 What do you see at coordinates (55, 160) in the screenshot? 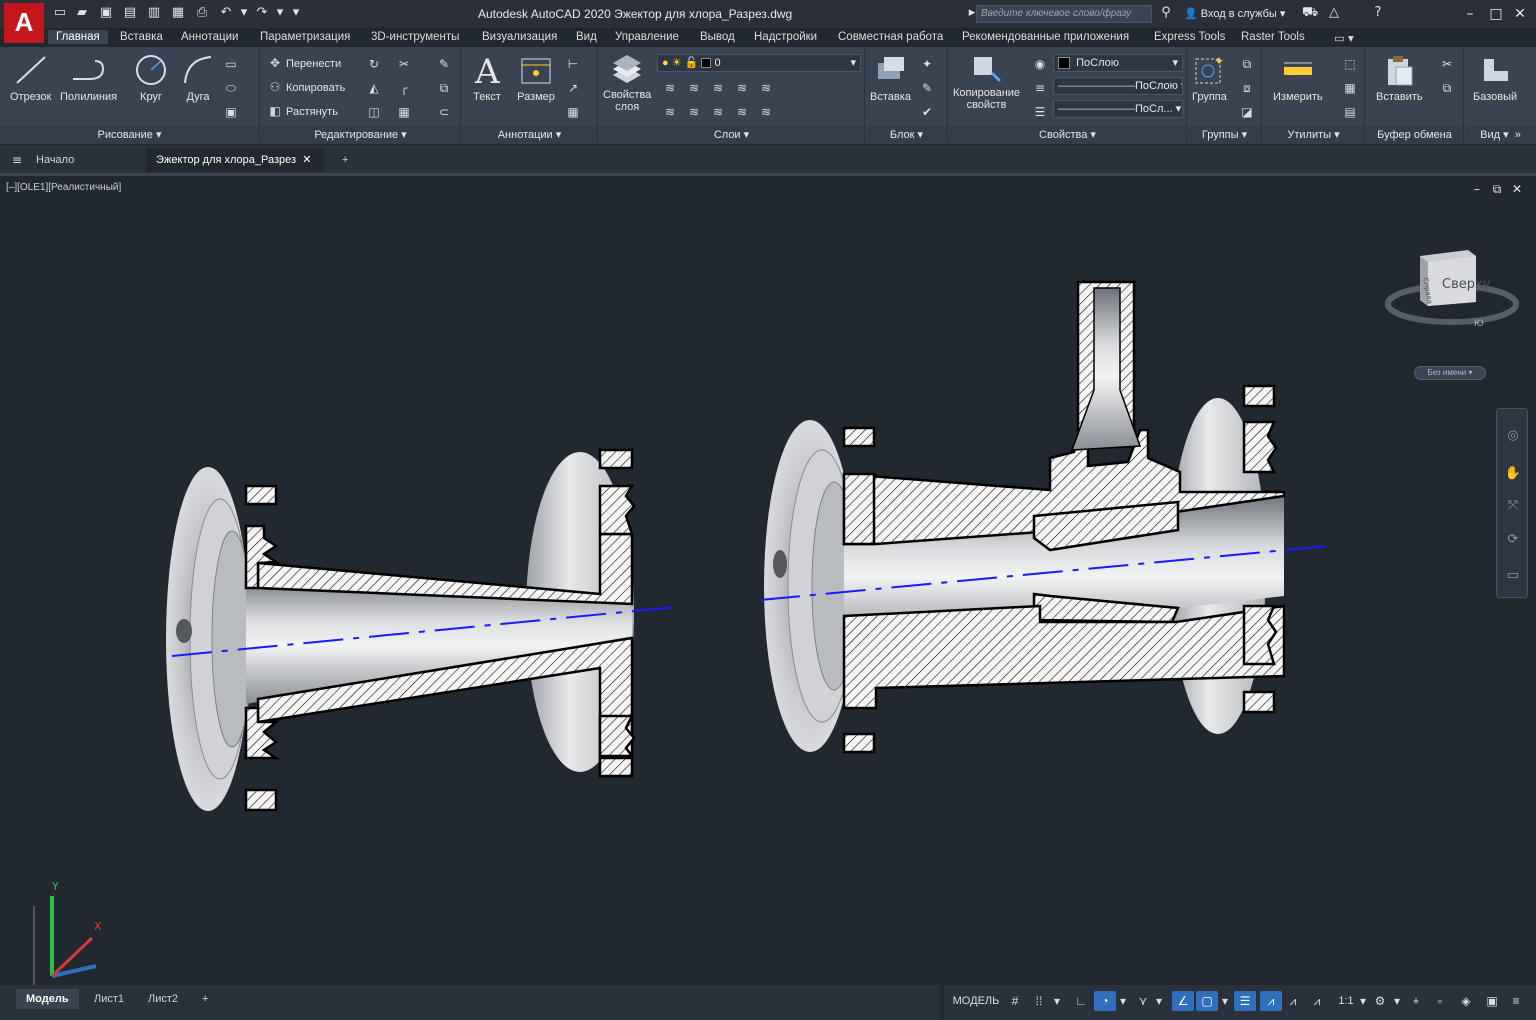
I see `file-tab-start: Начало` at bounding box center [55, 160].